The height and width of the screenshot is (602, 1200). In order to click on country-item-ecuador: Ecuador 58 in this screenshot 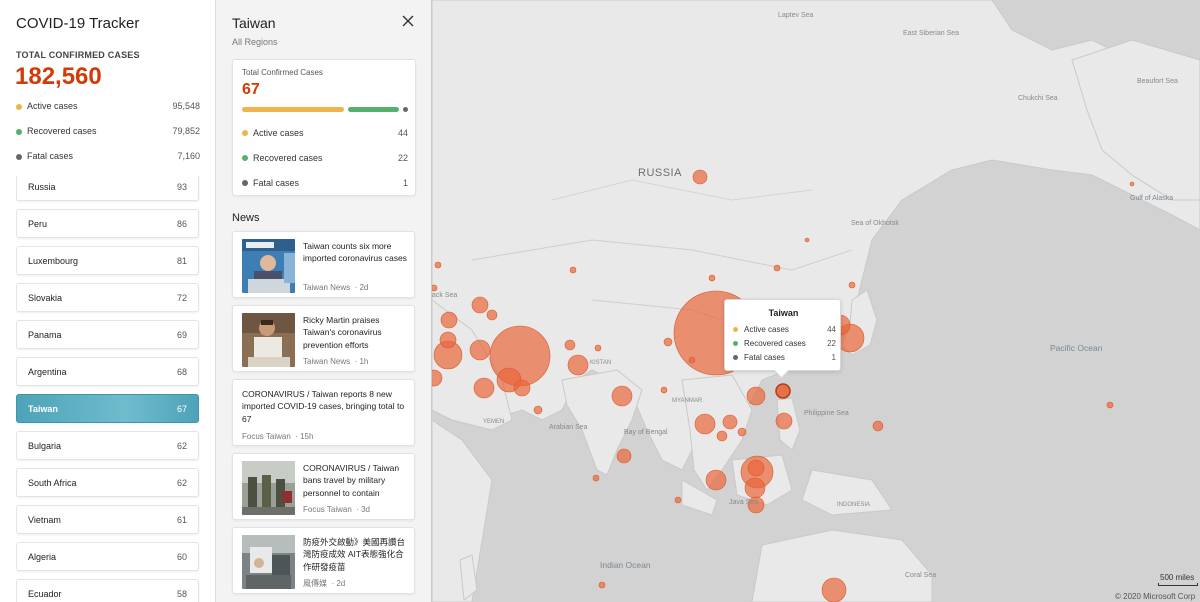, I will do `click(107, 590)`.